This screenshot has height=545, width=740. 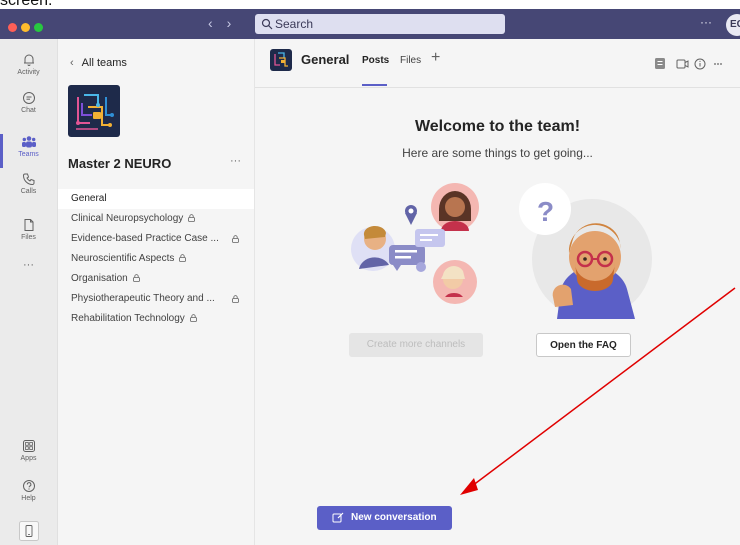 I want to click on tab-files: Files, so click(x=410, y=60).